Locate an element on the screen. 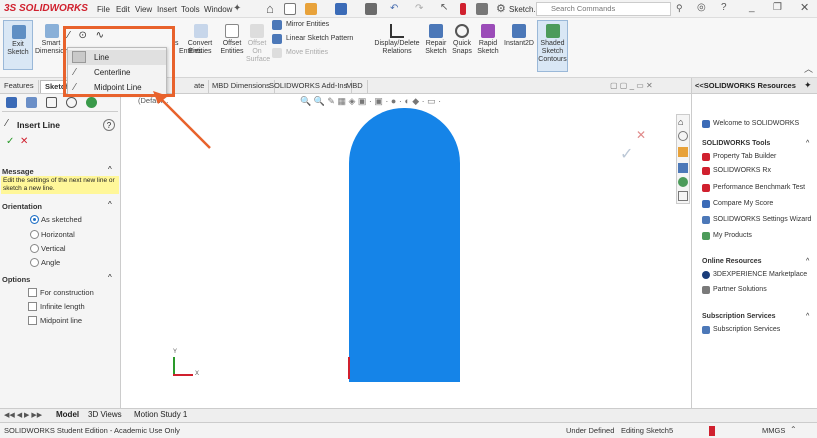 Image resolution: width=817 pixels, height=438 pixels. menu-insert: Insert is located at coordinates (167, 9).